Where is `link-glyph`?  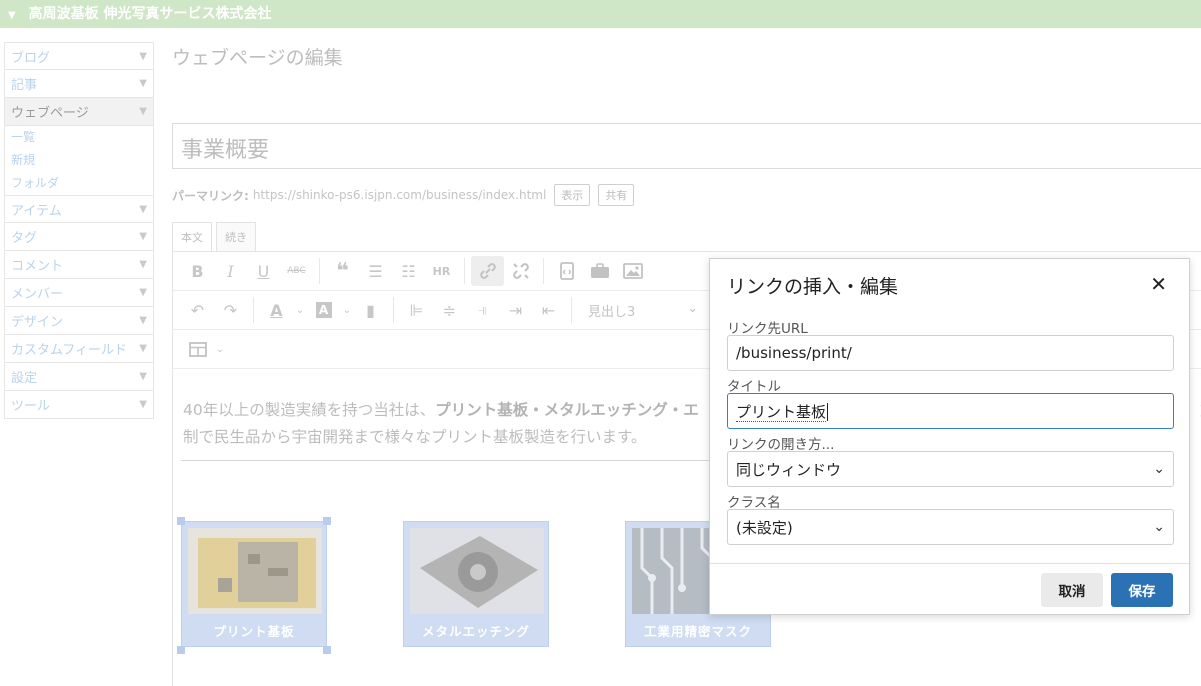 link-glyph is located at coordinates (487, 271).